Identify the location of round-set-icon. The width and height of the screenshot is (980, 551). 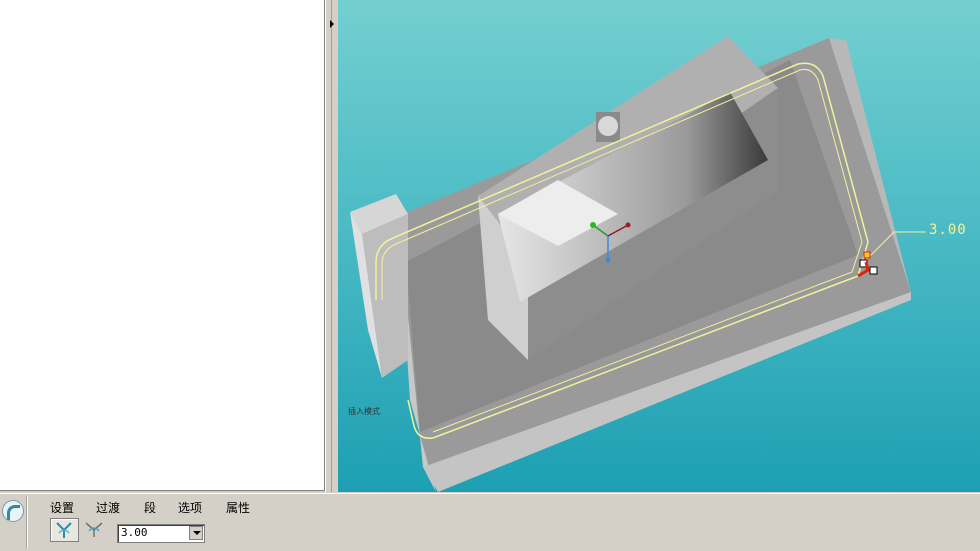
(64, 530).